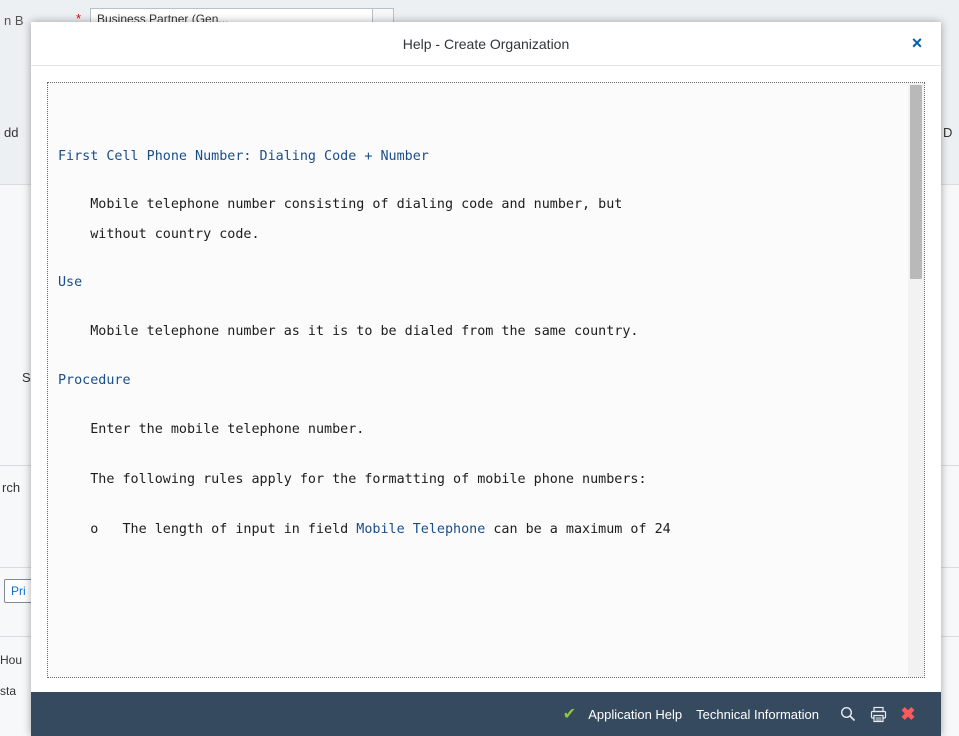  I want to click on background-text-fragment: dd, so click(11, 132).